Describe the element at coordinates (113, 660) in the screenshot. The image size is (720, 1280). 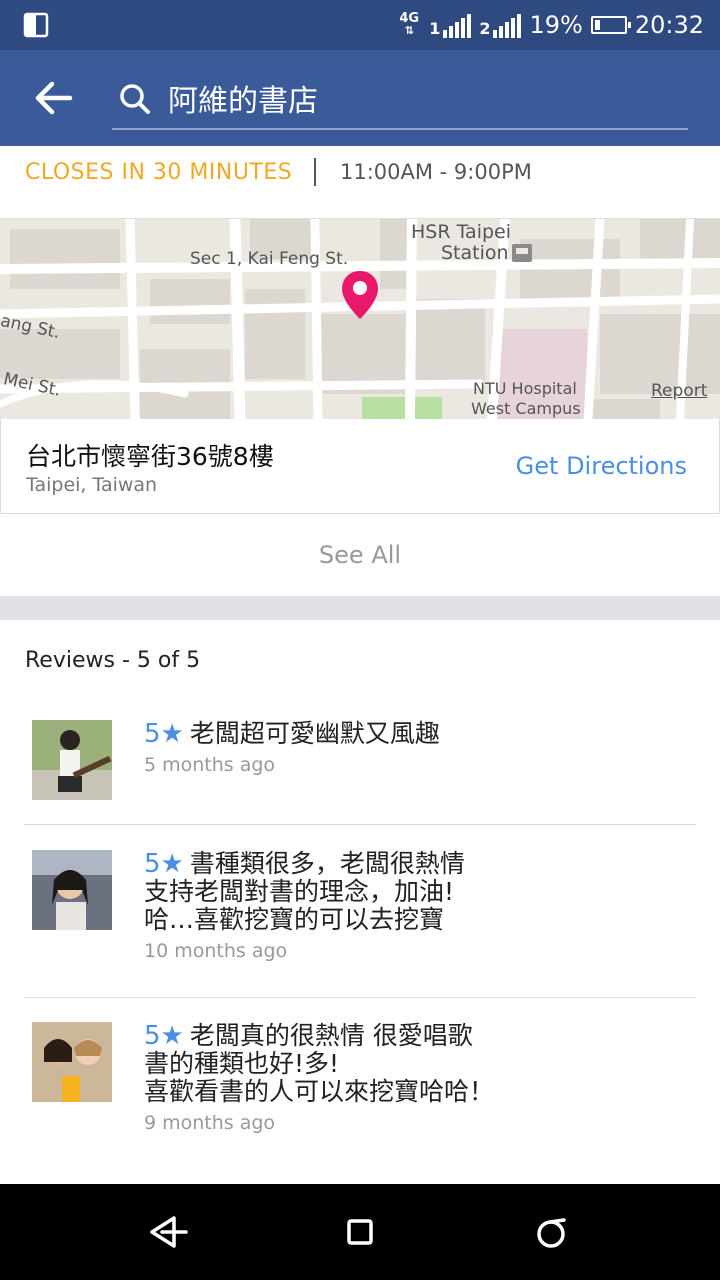
I see `reviews-title: Reviews - 5 of 5` at that location.